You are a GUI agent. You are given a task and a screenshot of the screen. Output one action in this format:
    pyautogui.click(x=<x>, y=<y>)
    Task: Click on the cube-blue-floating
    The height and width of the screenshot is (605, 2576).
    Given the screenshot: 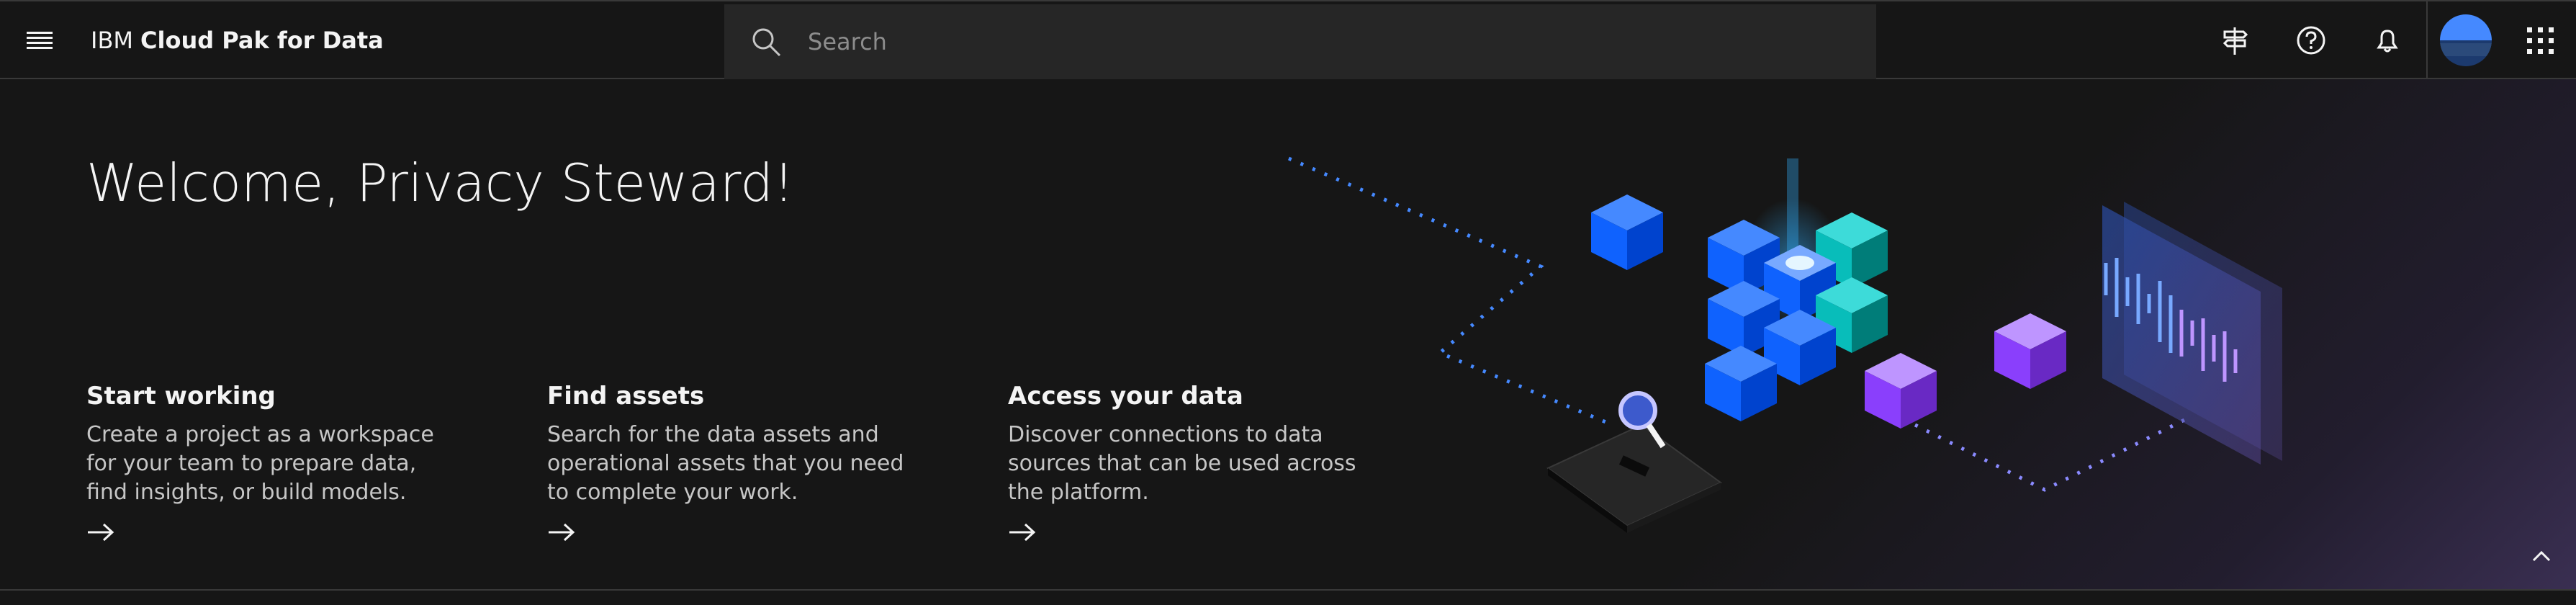 What is the action you would take?
    pyautogui.click(x=1627, y=232)
    